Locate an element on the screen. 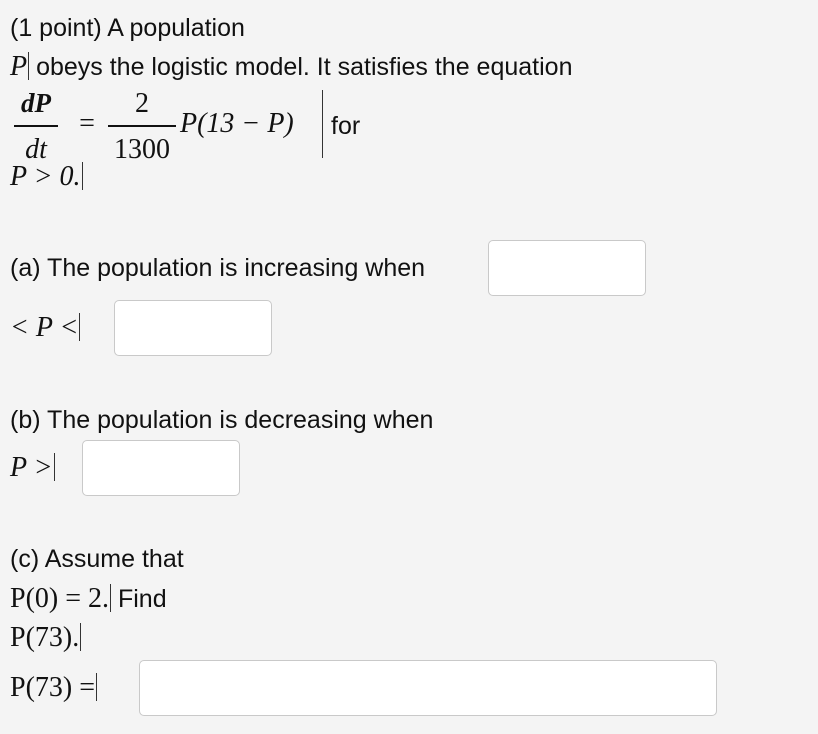  part-a-inequality: < P < is located at coordinates (45, 327).